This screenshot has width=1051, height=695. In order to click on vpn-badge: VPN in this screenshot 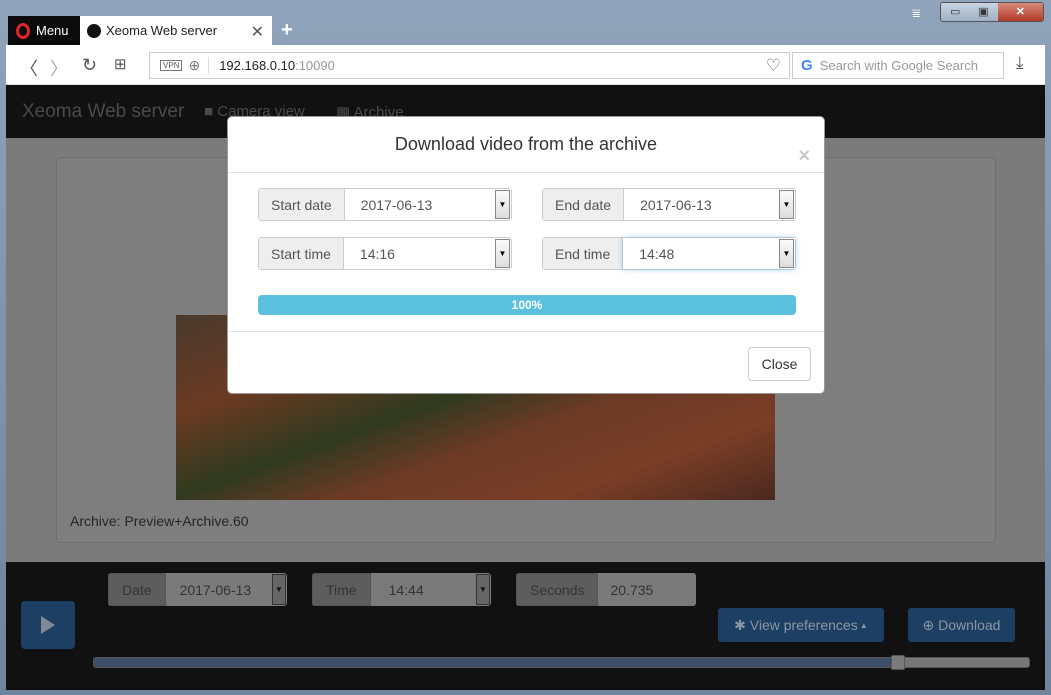, I will do `click(171, 65)`.